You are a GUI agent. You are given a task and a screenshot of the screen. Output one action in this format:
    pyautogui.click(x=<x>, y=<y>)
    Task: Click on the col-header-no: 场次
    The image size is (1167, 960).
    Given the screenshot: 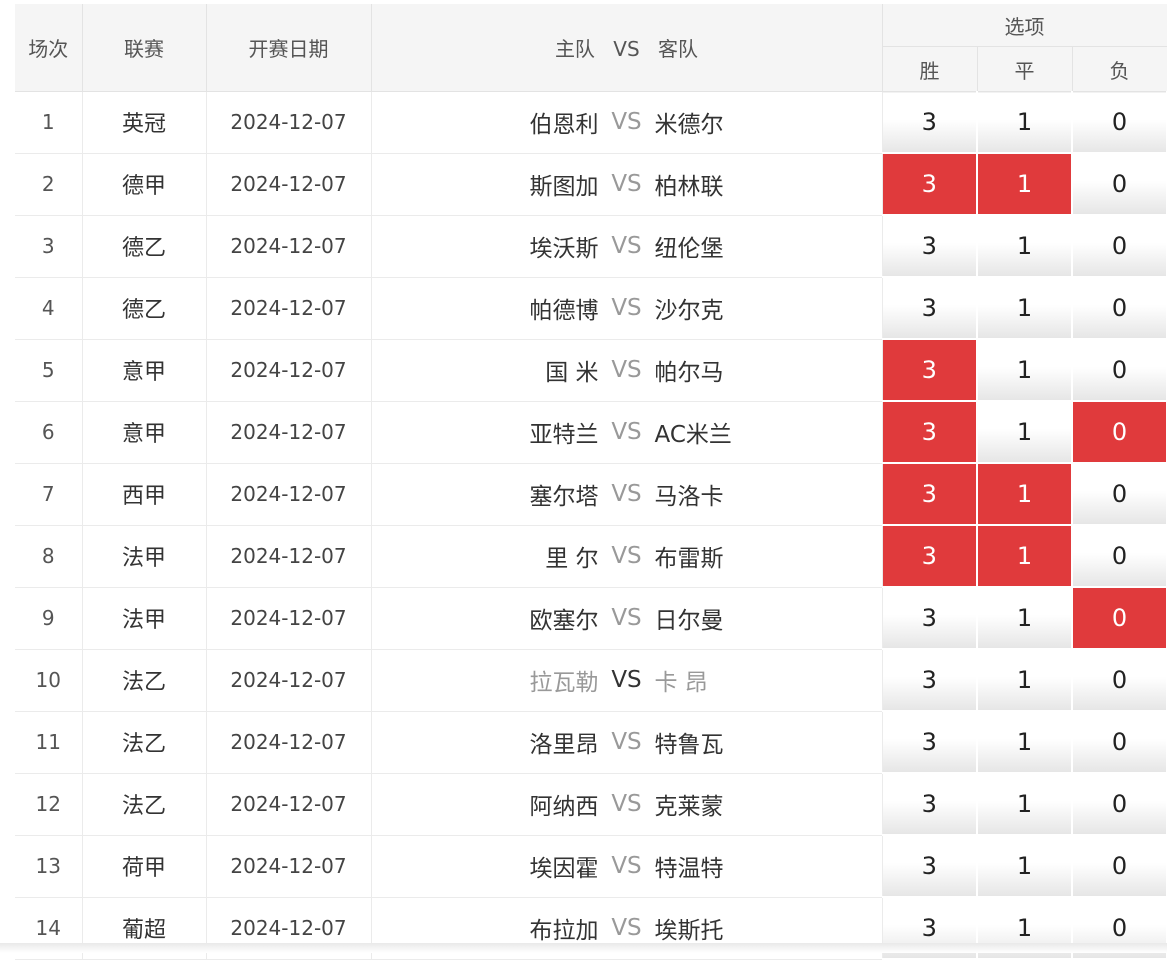 What is the action you would take?
    pyautogui.click(x=49, y=48)
    